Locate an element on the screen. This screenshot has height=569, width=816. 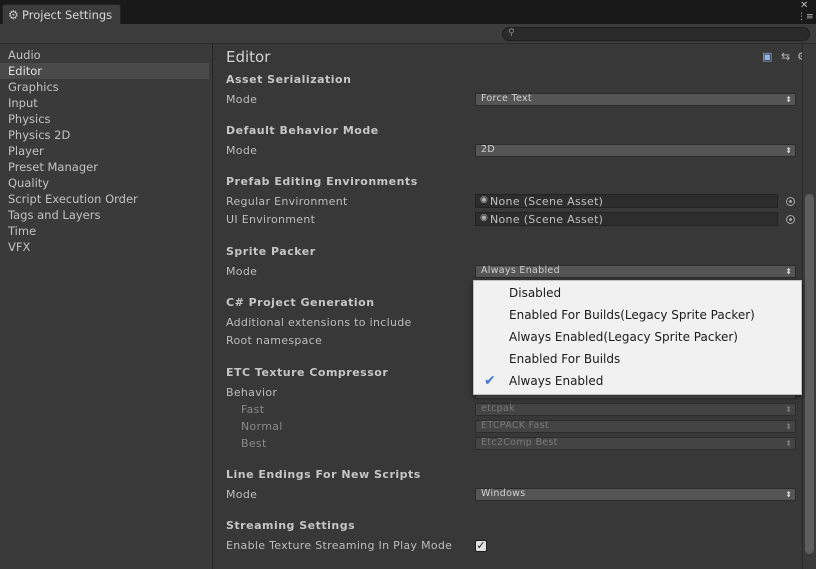
section-line-endings: Line Endings For New Scripts is located at coordinates (323, 474).